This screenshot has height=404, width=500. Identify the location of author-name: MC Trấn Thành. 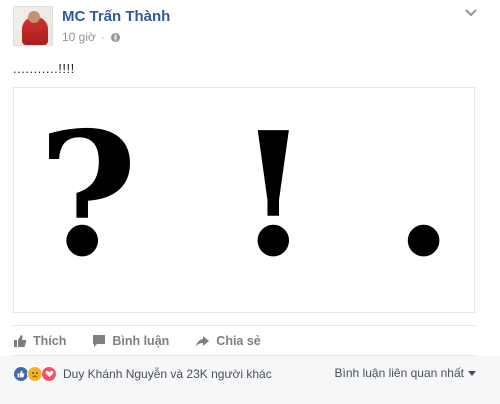
(116, 16).